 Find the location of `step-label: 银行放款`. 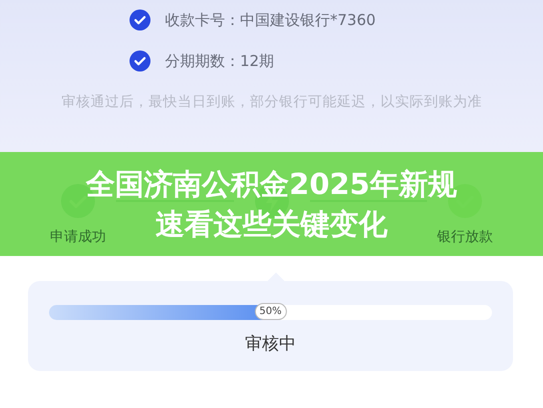

step-label: 银行放款 is located at coordinates (465, 237).